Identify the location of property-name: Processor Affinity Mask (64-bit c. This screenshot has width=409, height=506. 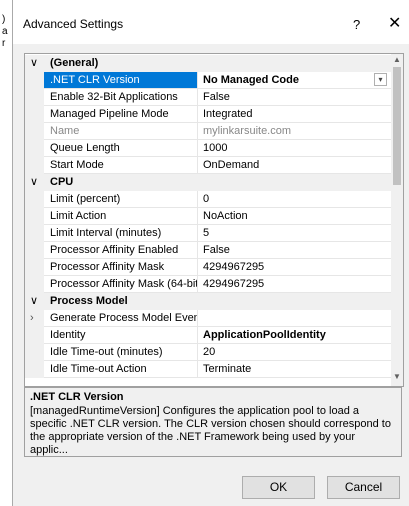
(121, 284).